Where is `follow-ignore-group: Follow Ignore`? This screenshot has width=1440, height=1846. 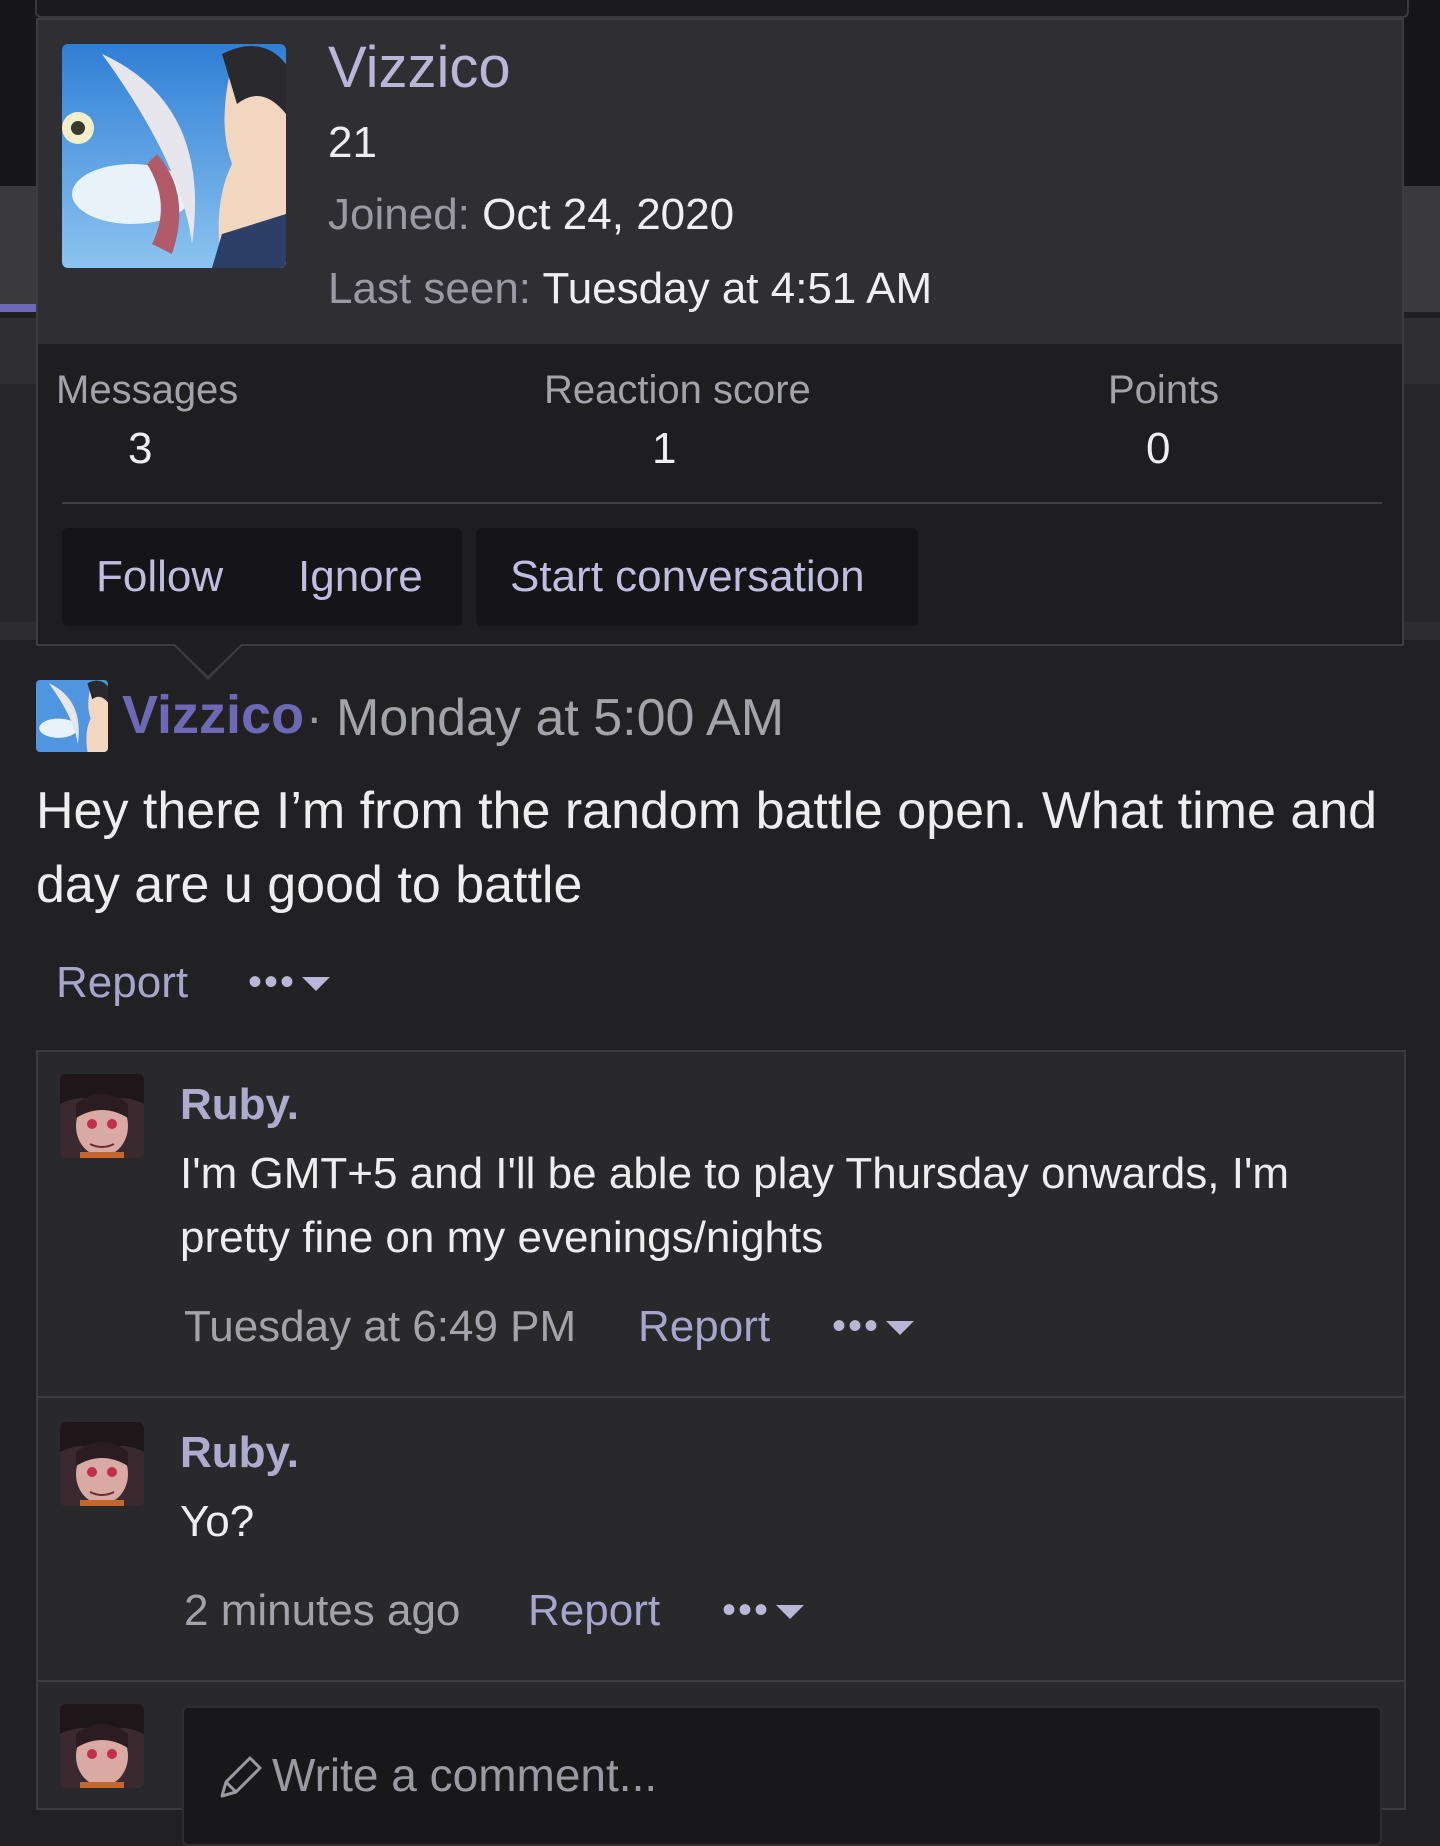 follow-ignore-group: Follow Ignore is located at coordinates (262, 577).